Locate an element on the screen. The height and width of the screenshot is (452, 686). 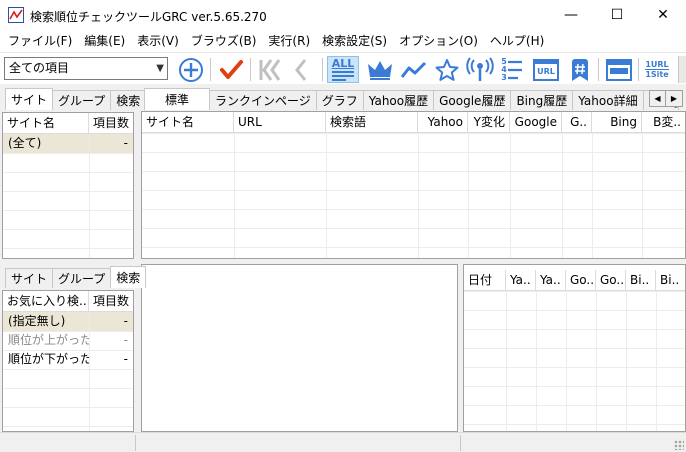
minimize-button: — is located at coordinates (571, 15).